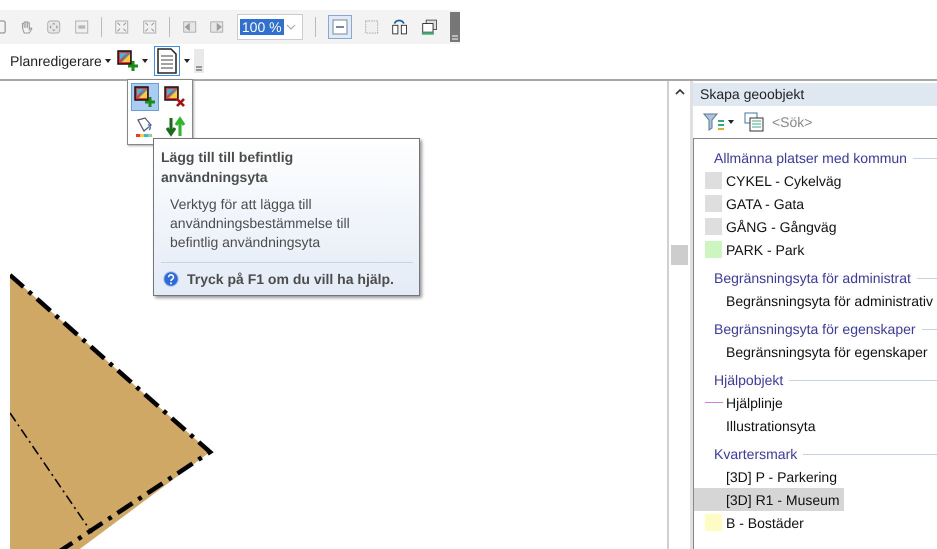  Describe the element at coordinates (227, 167) in the screenshot. I see `tooltip-title: Lägg till till befintlig användningsyta` at that location.